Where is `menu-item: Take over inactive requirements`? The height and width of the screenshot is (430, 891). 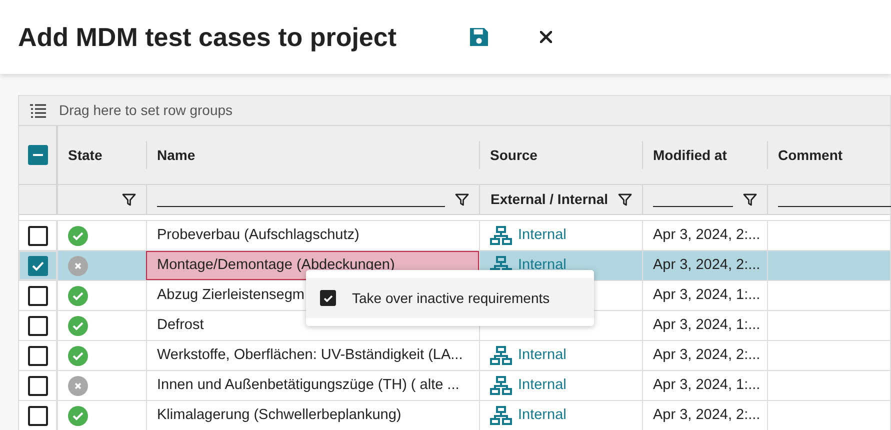 menu-item: Take over inactive requirements is located at coordinates (450, 298).